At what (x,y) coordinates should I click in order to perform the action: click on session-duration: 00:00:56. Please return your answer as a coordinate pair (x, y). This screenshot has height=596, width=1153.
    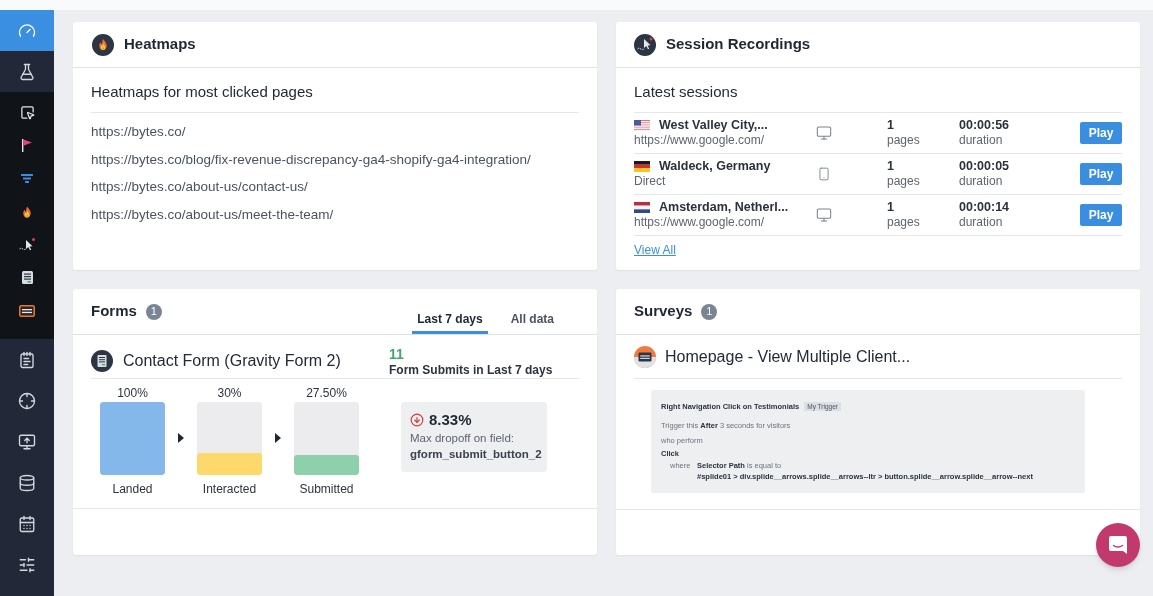
    Looking at the image, I should click on (985, 125).